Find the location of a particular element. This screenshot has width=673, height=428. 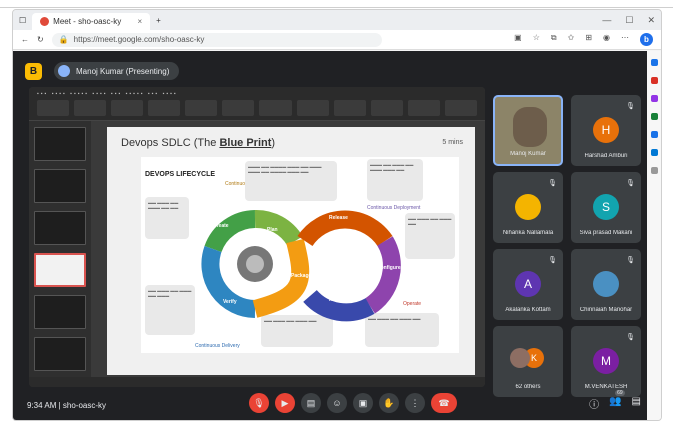

verify-notes: ▬▬ ▬▬▬ ▬▬ ▬▬▬ ▬▬ ▬▬▬ is located at coordinates (170, 310).